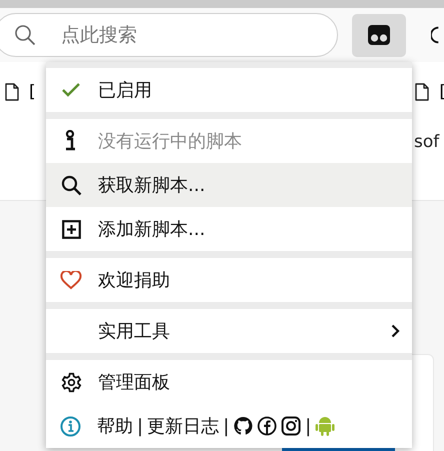  What do you see at coordinates (183, 426) in the screenshot?
I see `help-link: 更新日志` at bounding box center [183, 426].